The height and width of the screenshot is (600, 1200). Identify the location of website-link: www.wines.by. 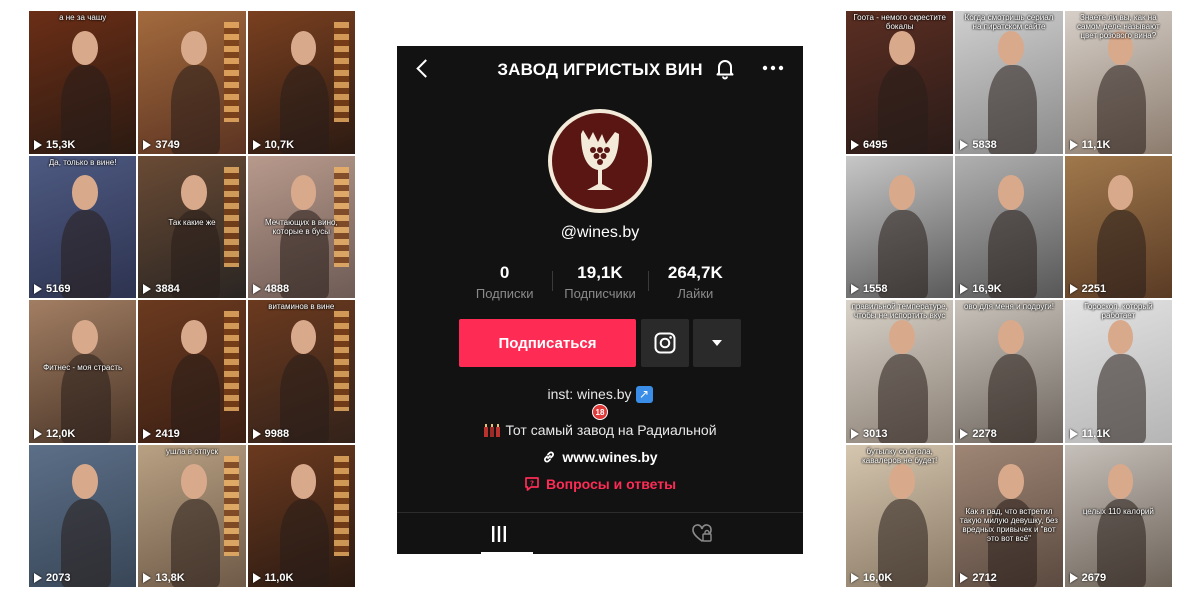
(600, 457).